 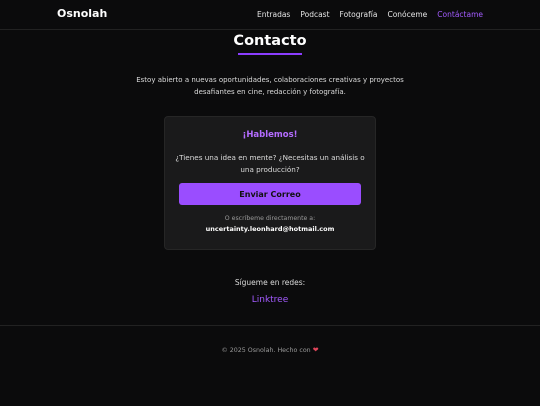 What do you see at coordinates (82, 13) in the screenshot?
I see `brand-logo: Osnolah` at bounding box center [82, 13].